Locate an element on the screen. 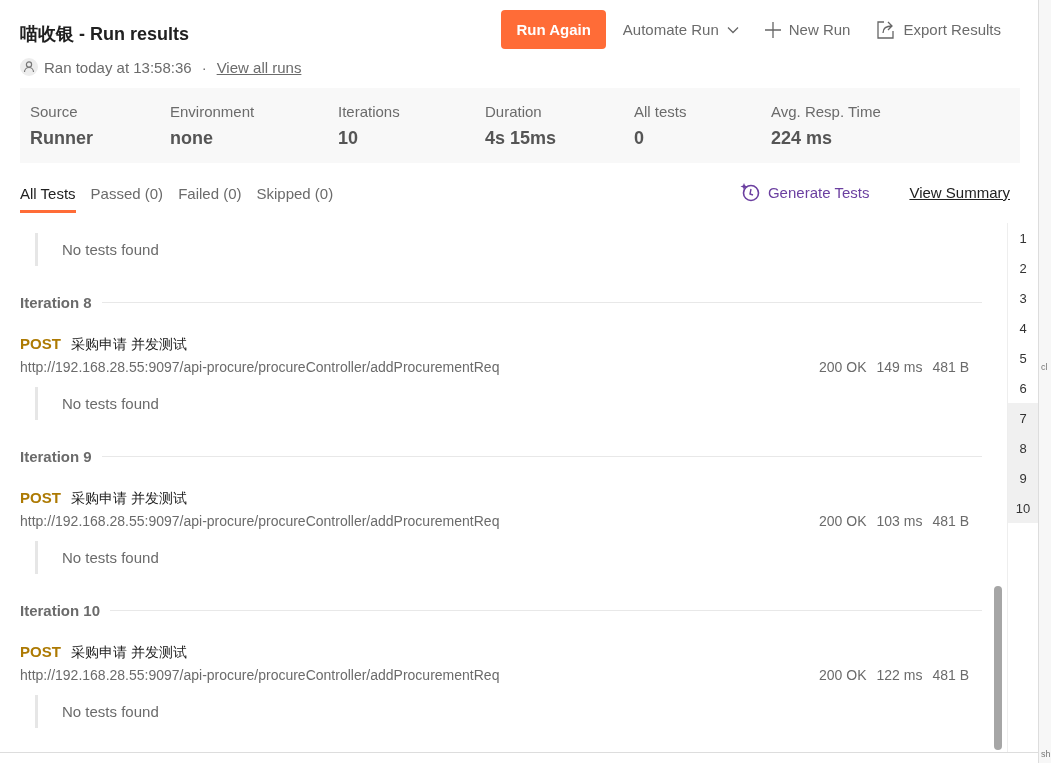 Image resolution: width=1051 pixels, height=763 pixels. run-time-text: Ran today at 13:58:36 is located at coordinates (118, 67).